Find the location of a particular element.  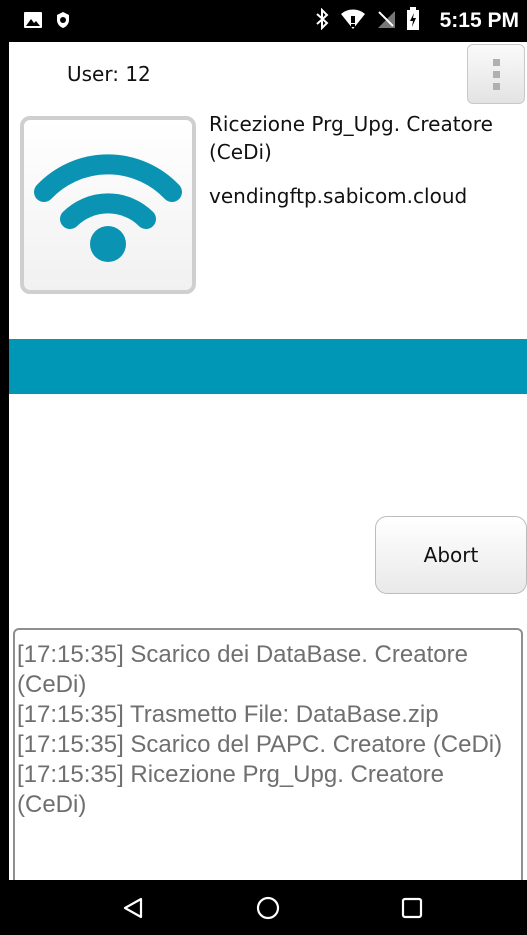

cellular-no-signal-icon is located at coordinates (386, 21).